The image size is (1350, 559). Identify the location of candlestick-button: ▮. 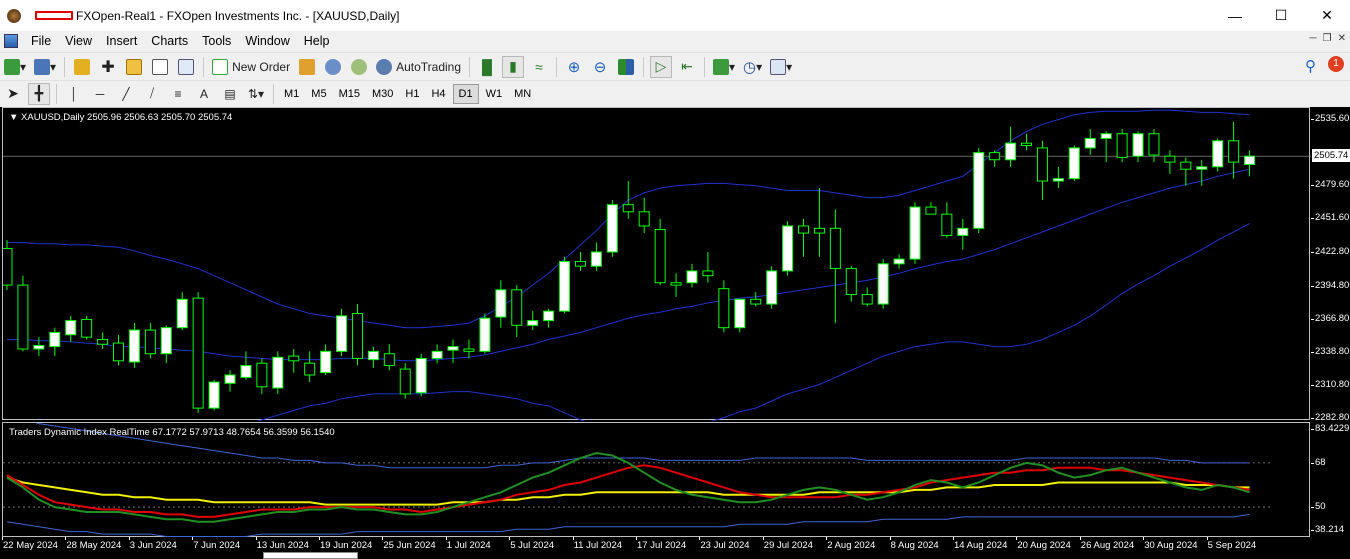
(513, 66).